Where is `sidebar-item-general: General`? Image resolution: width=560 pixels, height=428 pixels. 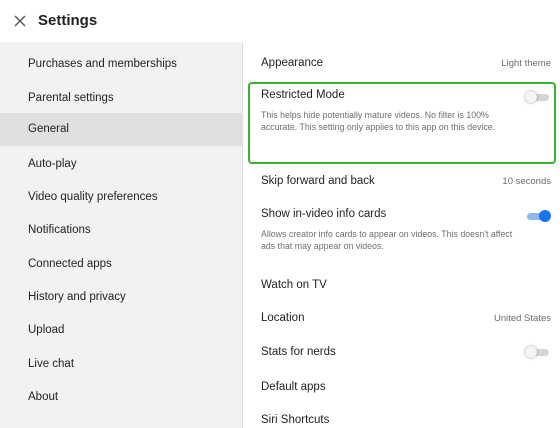 sidebar-item-general: General is located at coordinates (121, 129).